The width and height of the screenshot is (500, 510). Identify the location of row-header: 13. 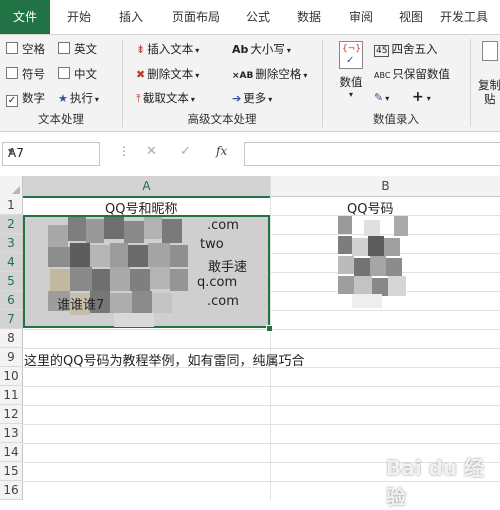
(11, 433).